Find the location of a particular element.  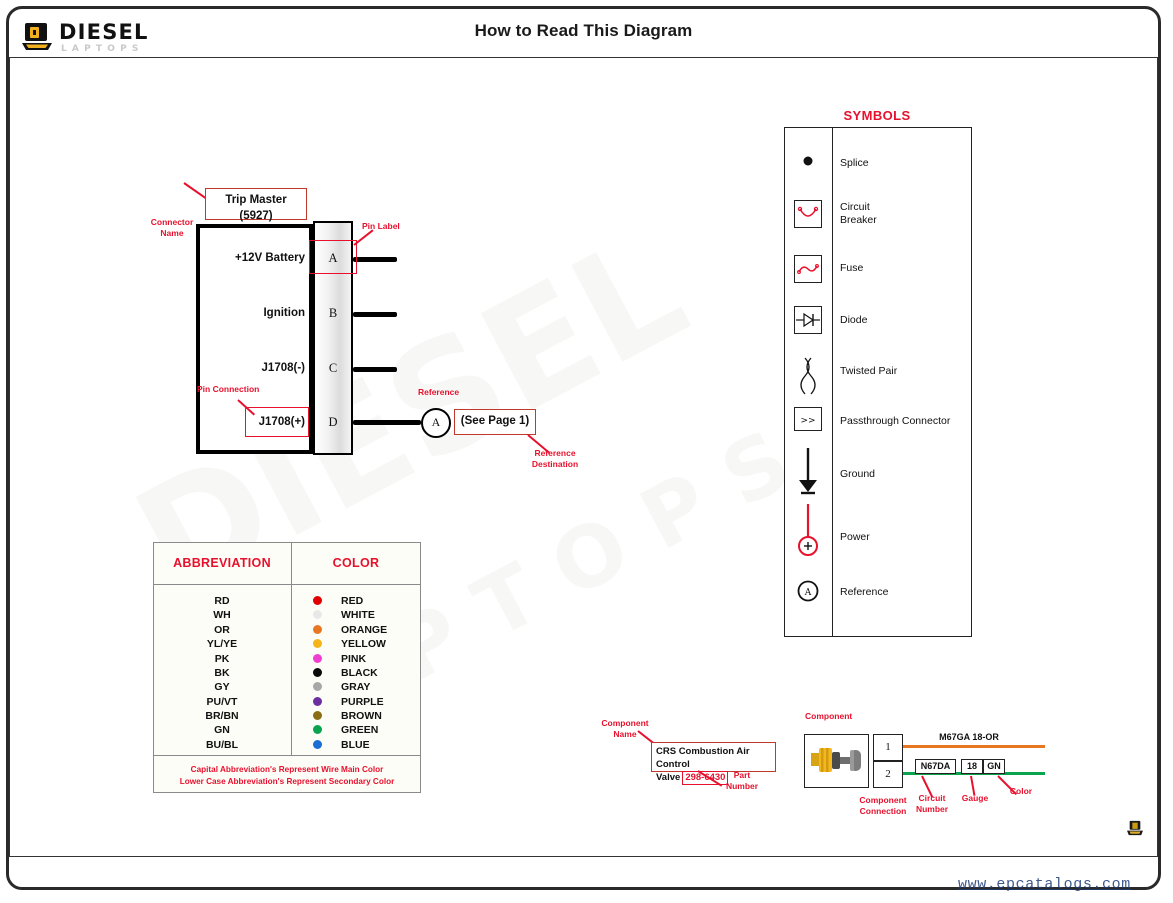

circuit-label: +12V Battery is located at coordinates (270, 258).